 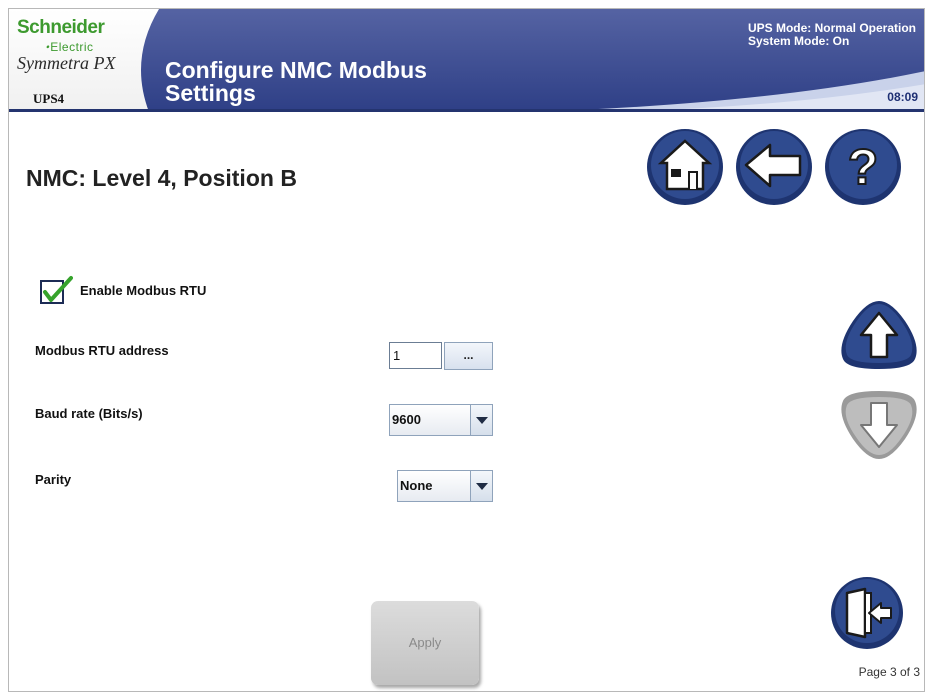 I want to click on product-name: Symmetra PX, so click(x=66, y=63).